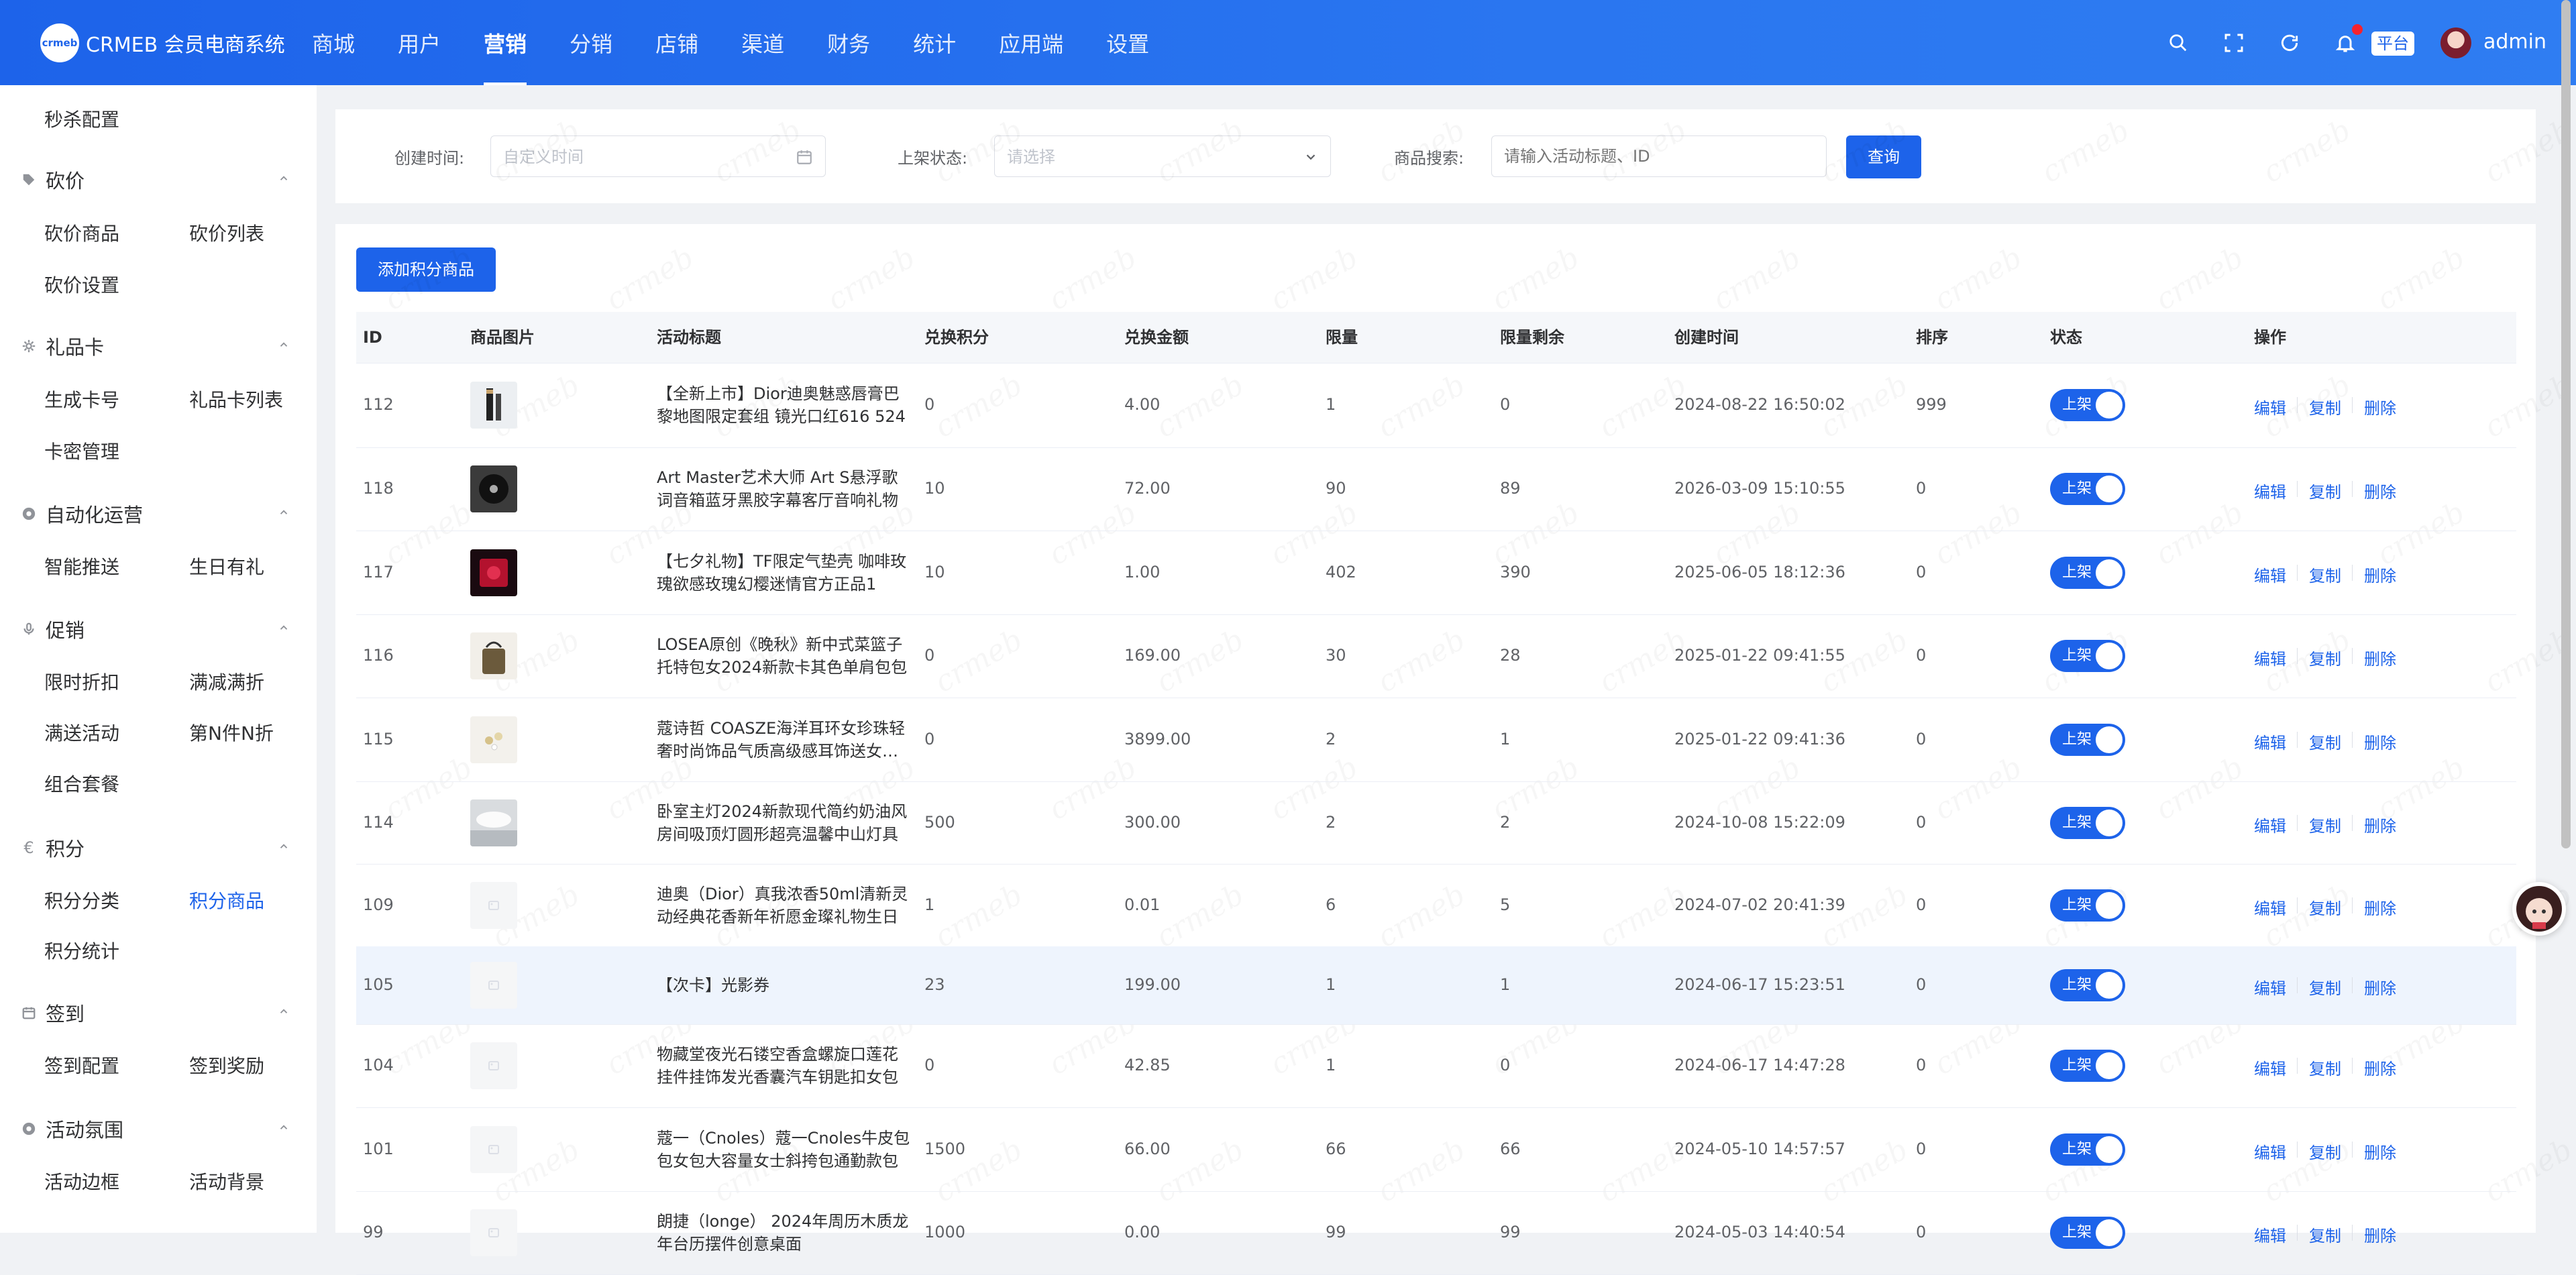 Image resolution: width=2576 pixels, height=1275 pixels. What do you see at coordinates (676, 42) in the screenshot?
I see `topnav-store: 店铺` at bounding box center [676, 42].